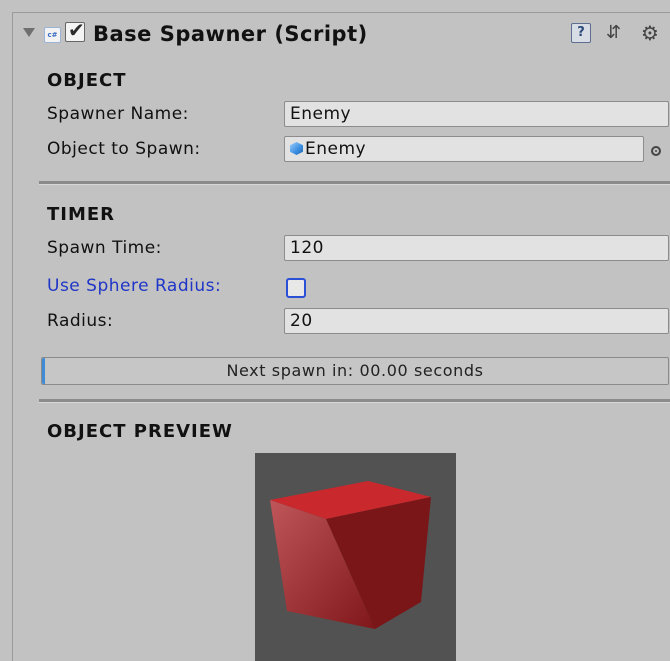  What do you see at coordinates (616, 33) in the screenshot?
I see `preset-icon: ⇵` at bounding box center [616, 33].